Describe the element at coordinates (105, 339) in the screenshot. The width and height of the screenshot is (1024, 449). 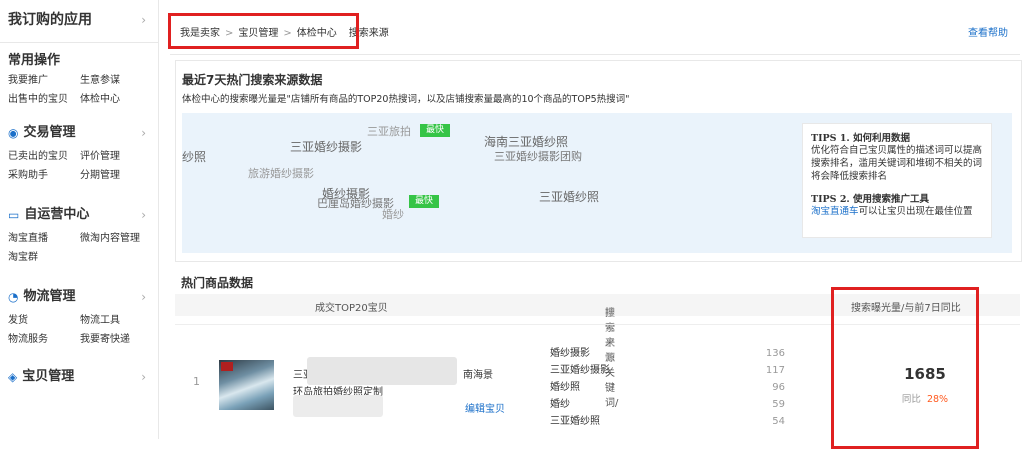
I see `sidebar-link: 我要寄快递` at that location.